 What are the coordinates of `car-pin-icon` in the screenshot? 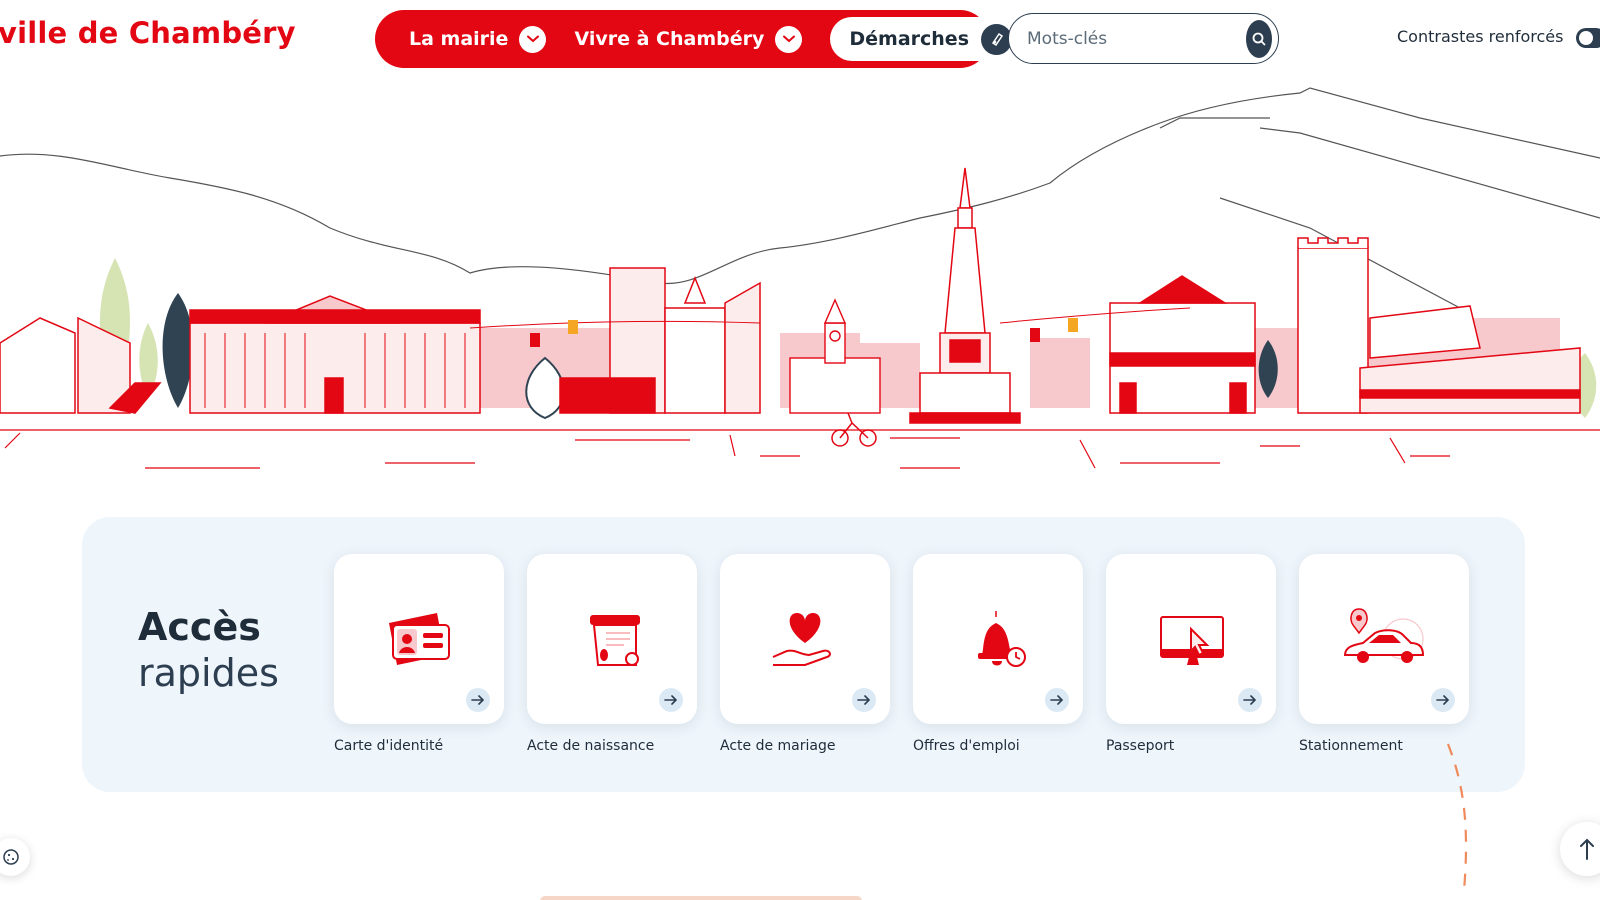 It's located at (1384, 635).